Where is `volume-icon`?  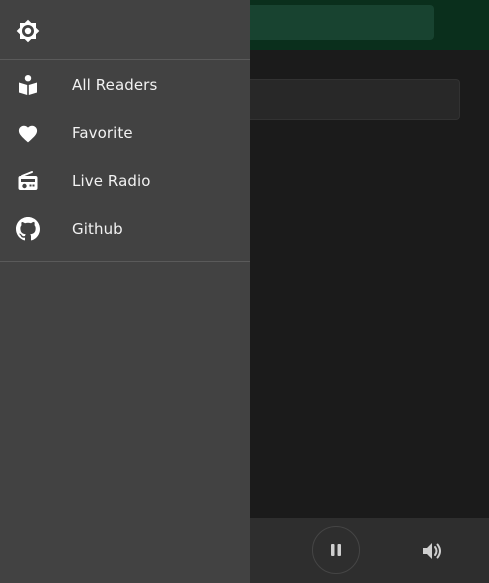 volume-icon is located at coordinates (432, 551).